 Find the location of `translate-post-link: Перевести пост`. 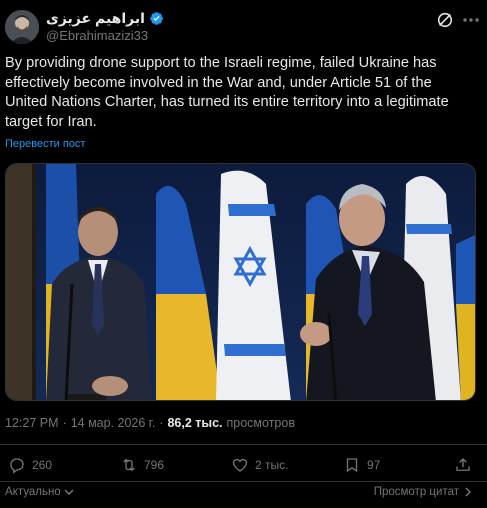

translate-post-link: Перевести пост is located at coordinates (45, 144).